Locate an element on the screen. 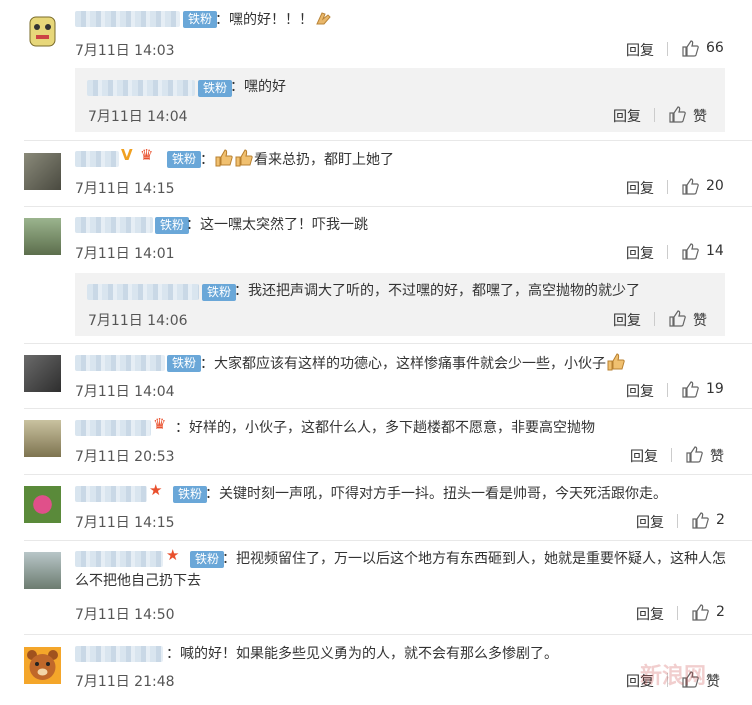 The width and height of the screenshot is (752, 705). like-count: 20 is located at coordinates (715, 186).